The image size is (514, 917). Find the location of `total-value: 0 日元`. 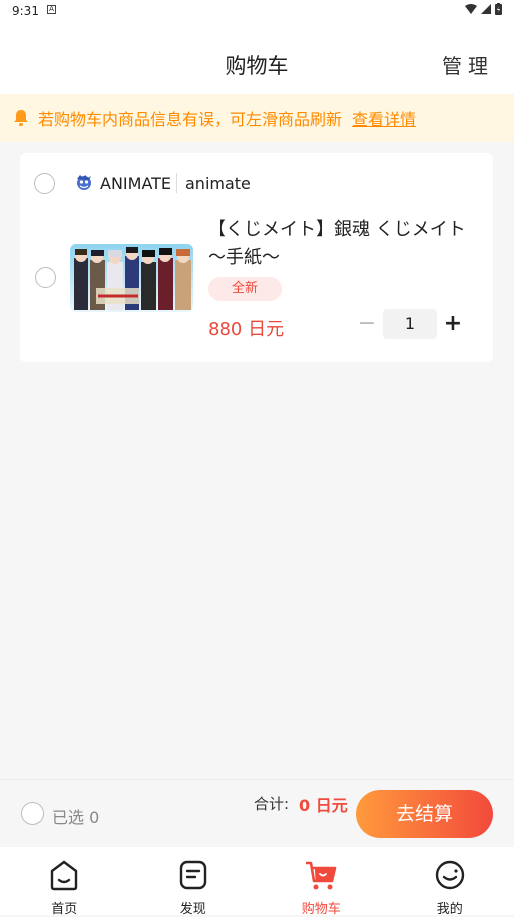

total-value: 0 日元 is located at coordinates (323, 804).